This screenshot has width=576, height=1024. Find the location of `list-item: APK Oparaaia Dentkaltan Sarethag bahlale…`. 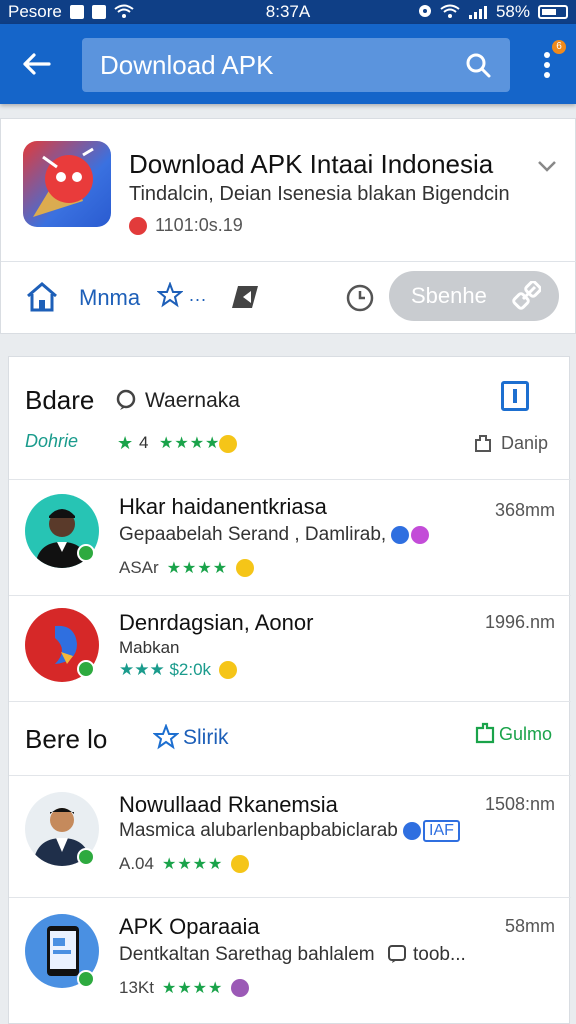

list-item: APK Oparaaia Dentkaltan Sarethag bahlale… is located at coordinates (290, 960).